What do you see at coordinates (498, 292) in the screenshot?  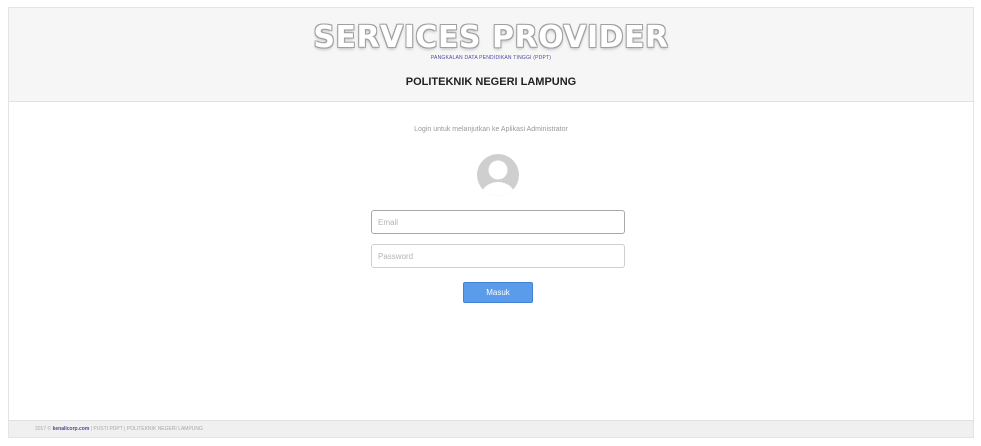 I see `login-button: Masuk` at bounding box center [498, 292].